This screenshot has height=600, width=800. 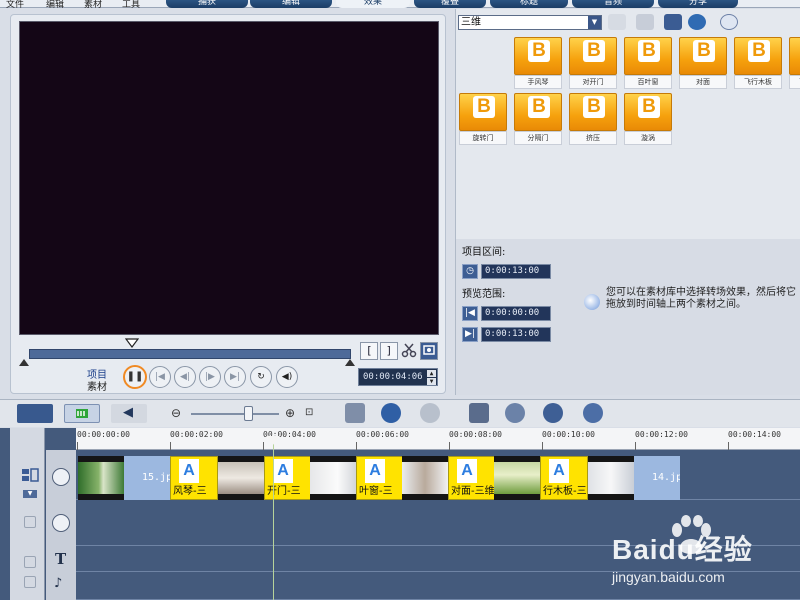 What do you see at coordinates (135, 377) in the screenshot?
I see `pause-button: ❚❚` at bounding box center [135, 377].